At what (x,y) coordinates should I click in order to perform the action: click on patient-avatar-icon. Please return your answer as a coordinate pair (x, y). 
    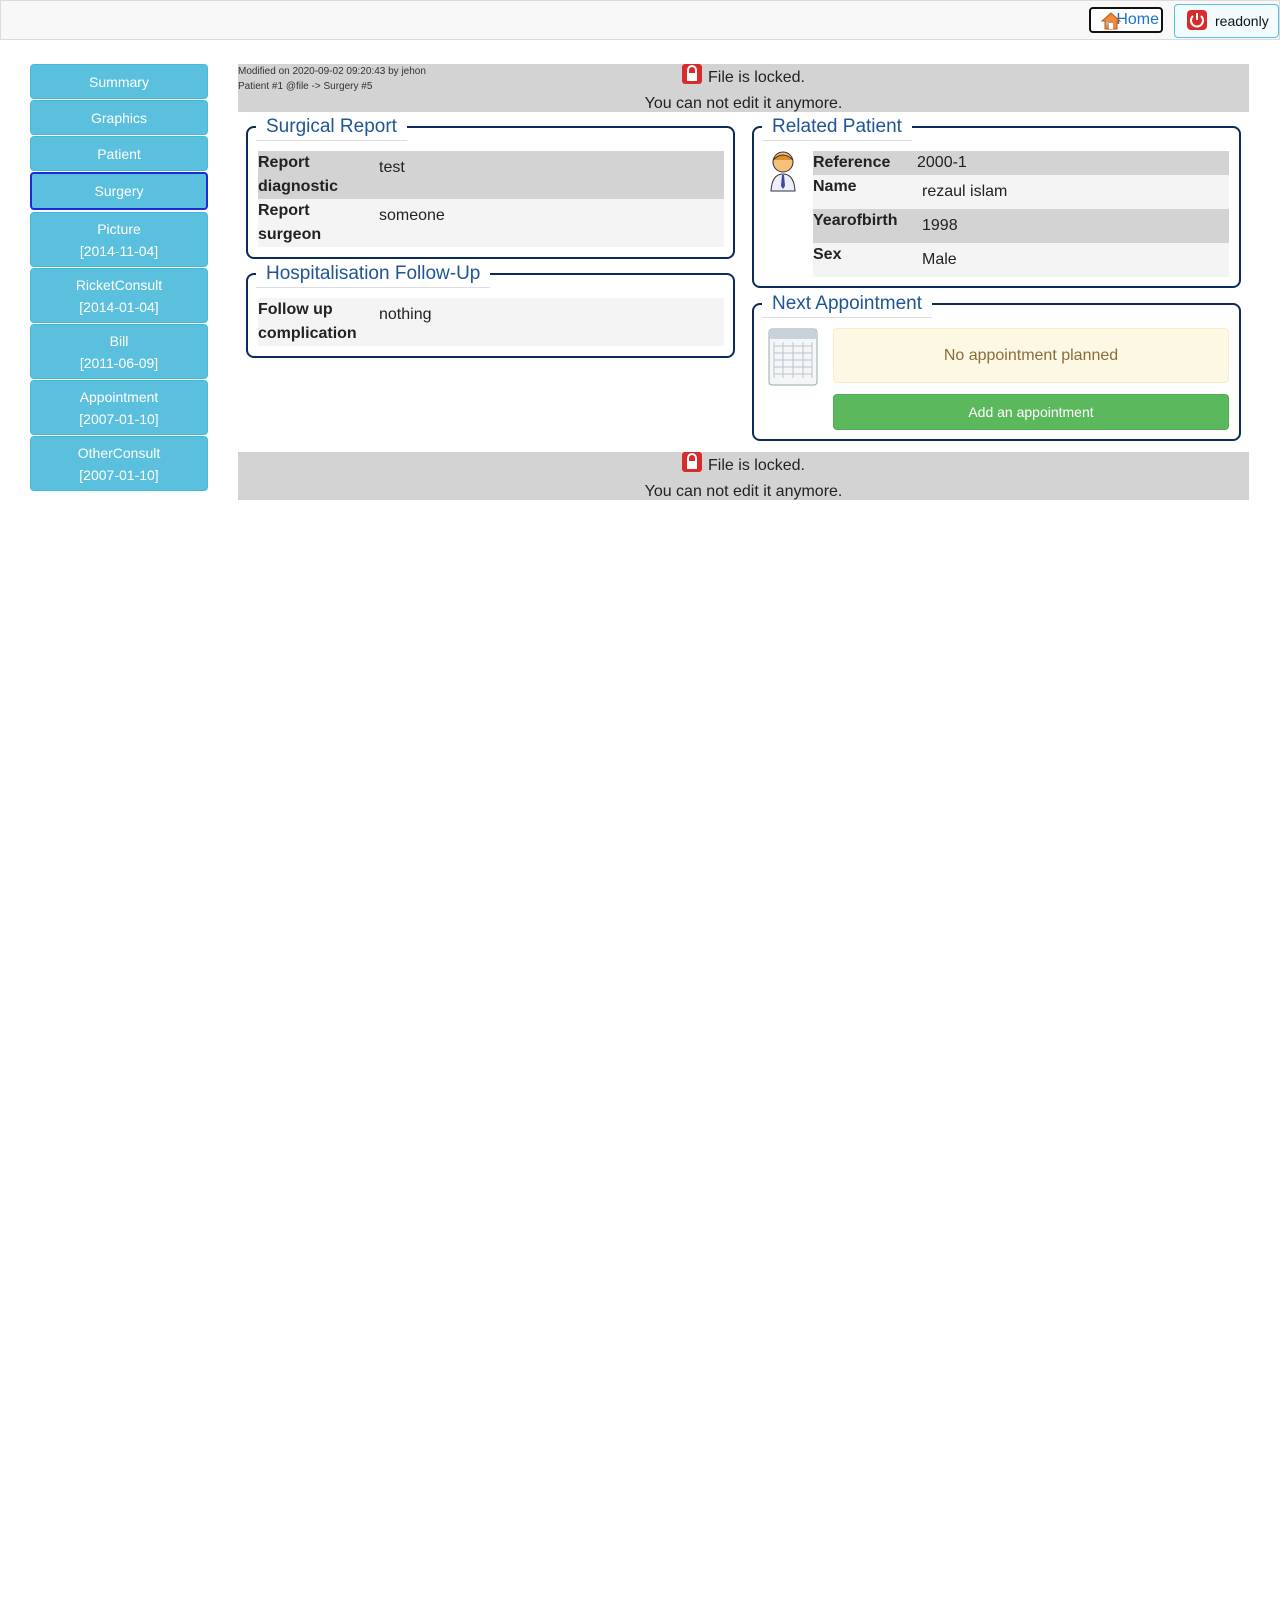
    Looking at the image, I should click on (783, 173).